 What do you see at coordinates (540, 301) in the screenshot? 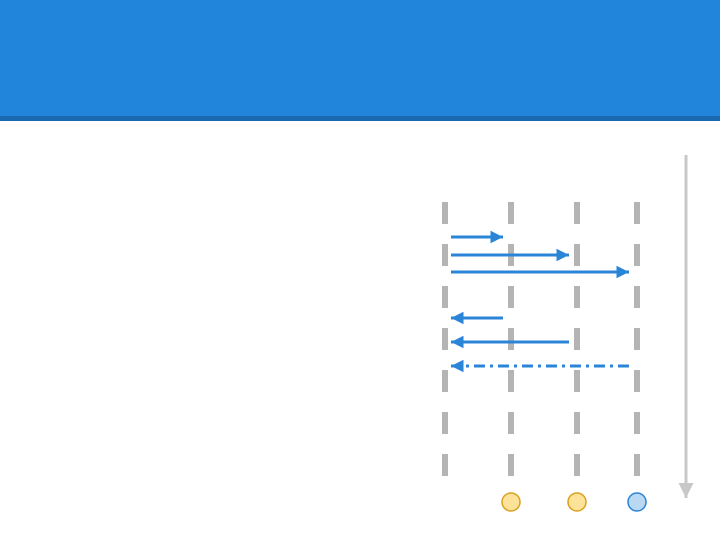
I see `messages` at bounding box center [540, 301].